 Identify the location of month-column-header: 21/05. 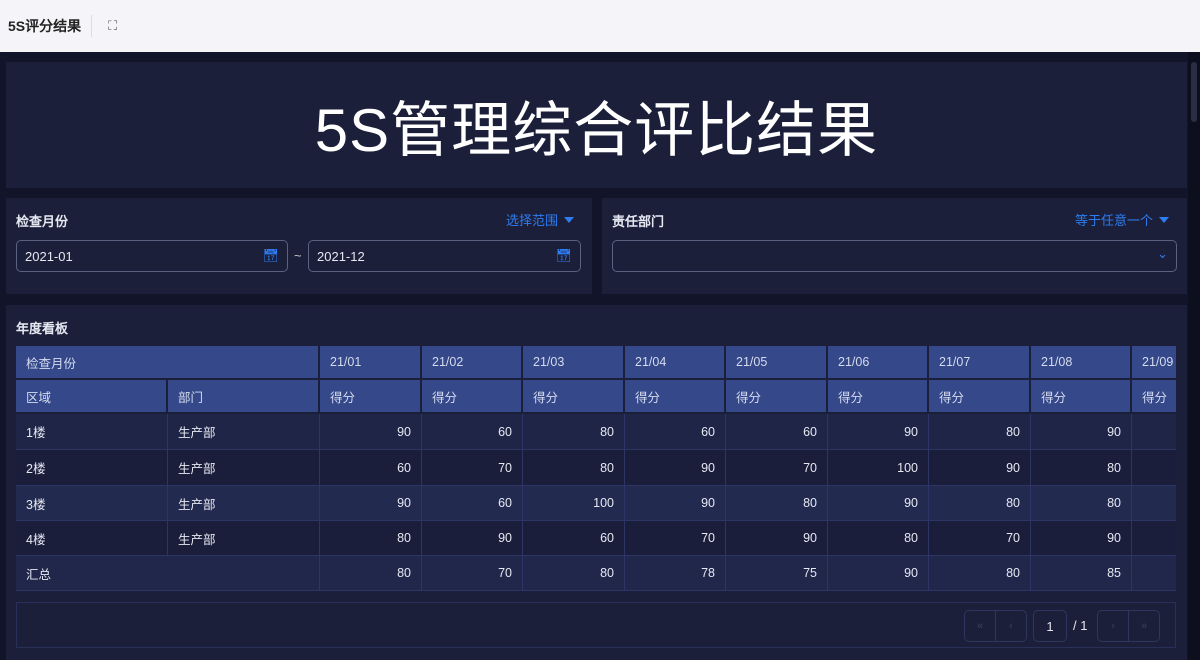
(777, 363).